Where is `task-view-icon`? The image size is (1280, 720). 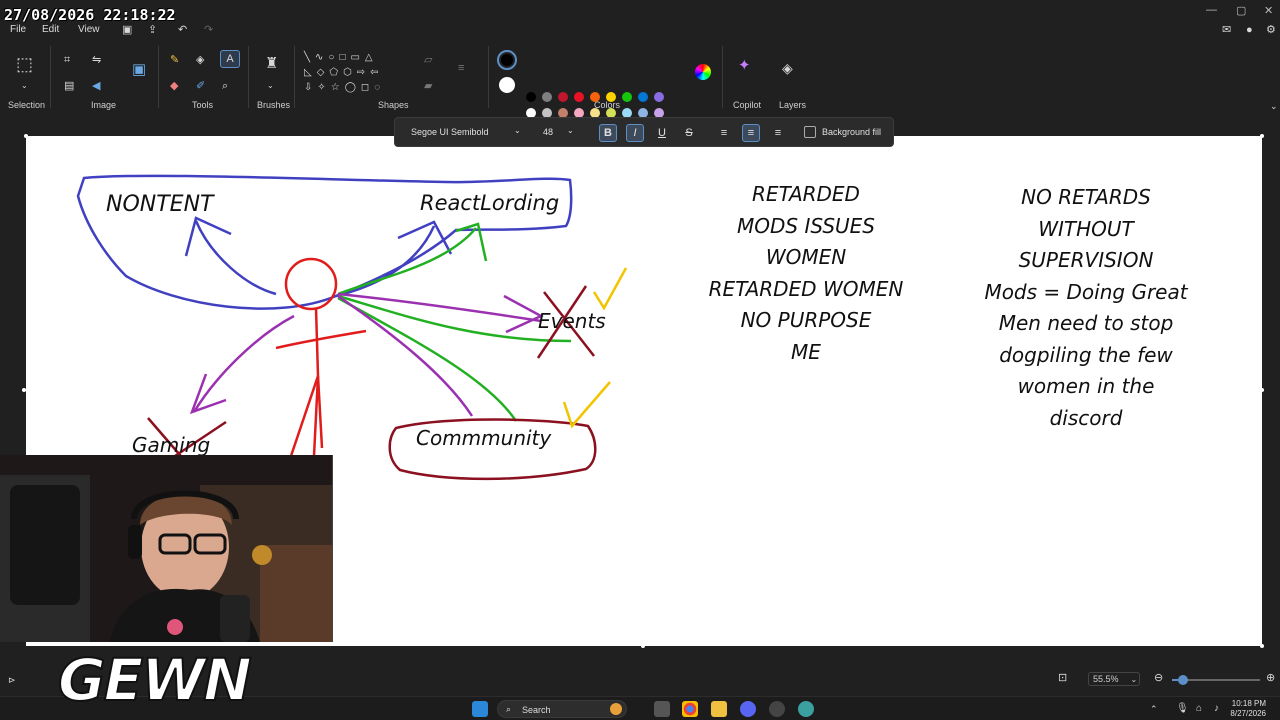
task-view-icon is located at coordinates (662, 709).